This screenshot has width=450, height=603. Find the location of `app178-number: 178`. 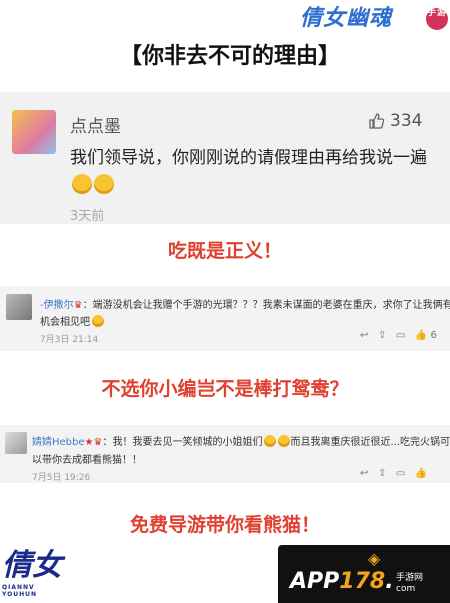

app178-number: 178 is located at coordinates (362, 581).